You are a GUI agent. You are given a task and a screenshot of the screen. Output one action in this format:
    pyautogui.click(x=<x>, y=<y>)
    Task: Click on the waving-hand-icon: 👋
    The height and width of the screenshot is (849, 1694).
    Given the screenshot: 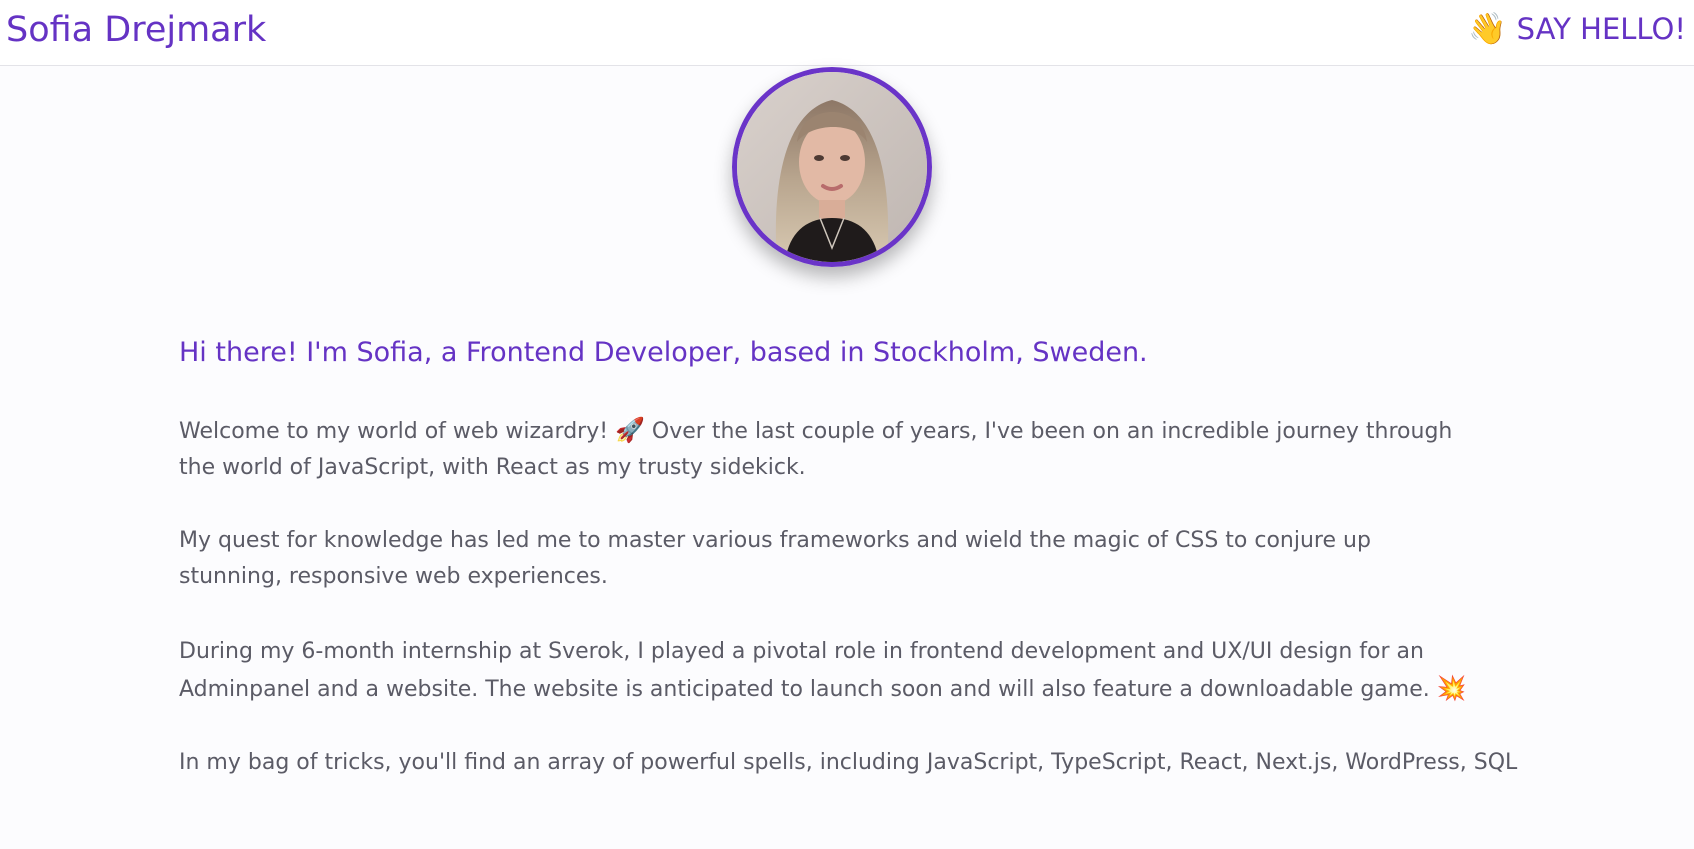 What is the action you would take?
    pyautogui.click(x=1487, y=29)
    